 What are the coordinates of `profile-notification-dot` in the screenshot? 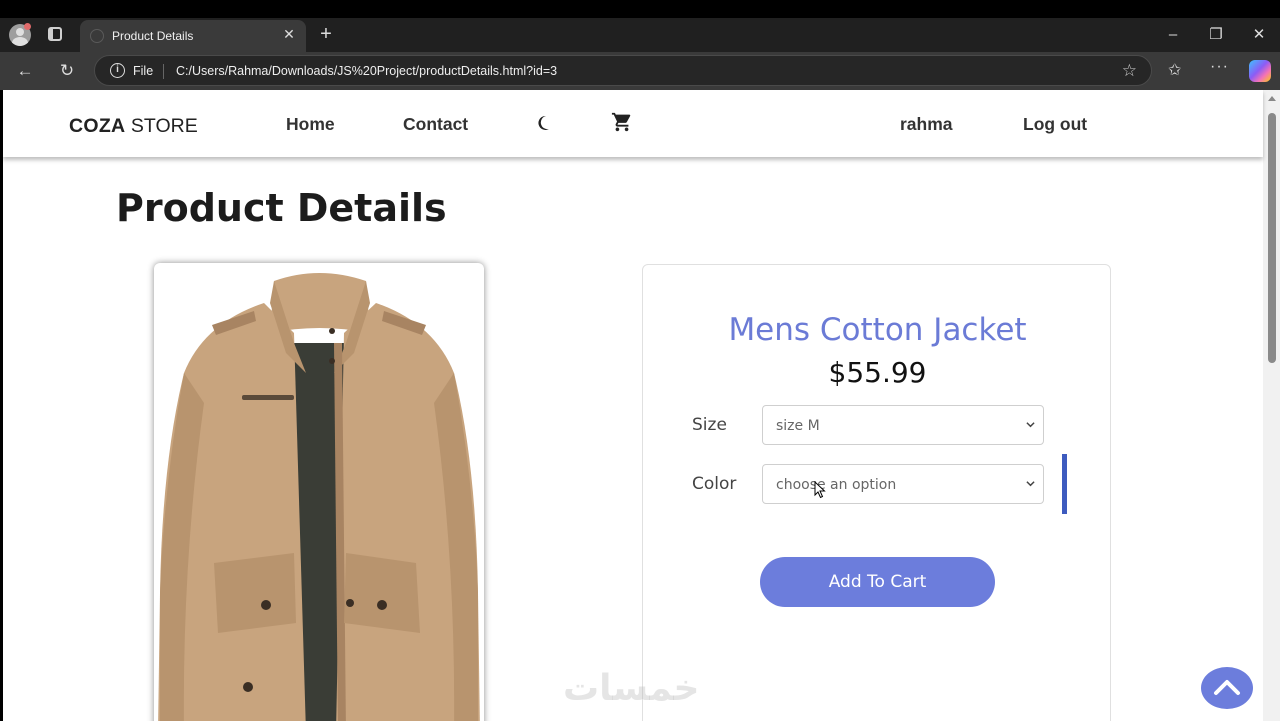 It's located at (27, 26).